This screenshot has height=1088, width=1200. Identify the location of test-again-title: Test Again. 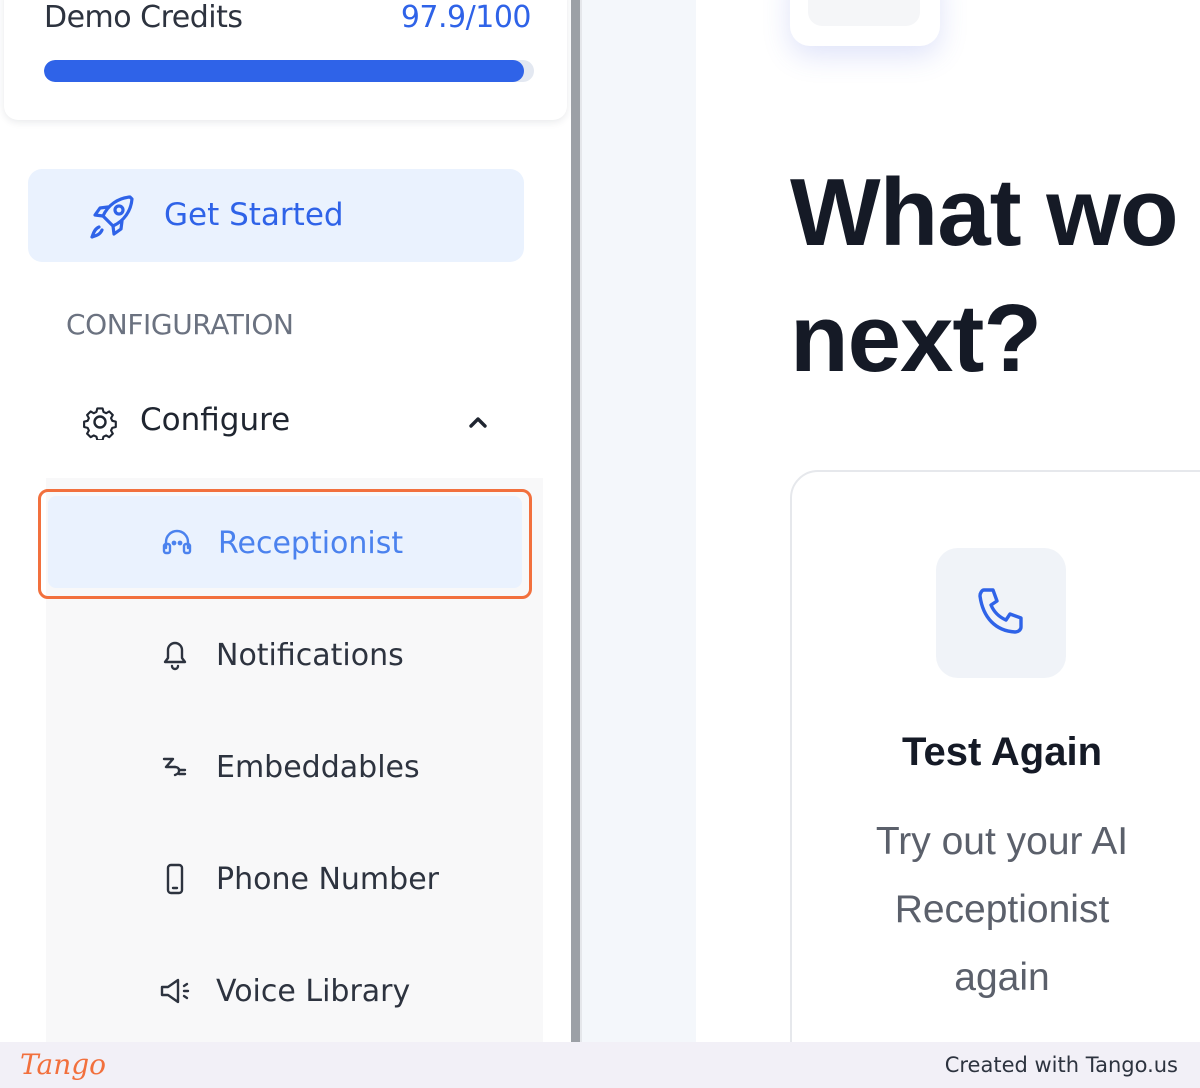
(1002, 752).